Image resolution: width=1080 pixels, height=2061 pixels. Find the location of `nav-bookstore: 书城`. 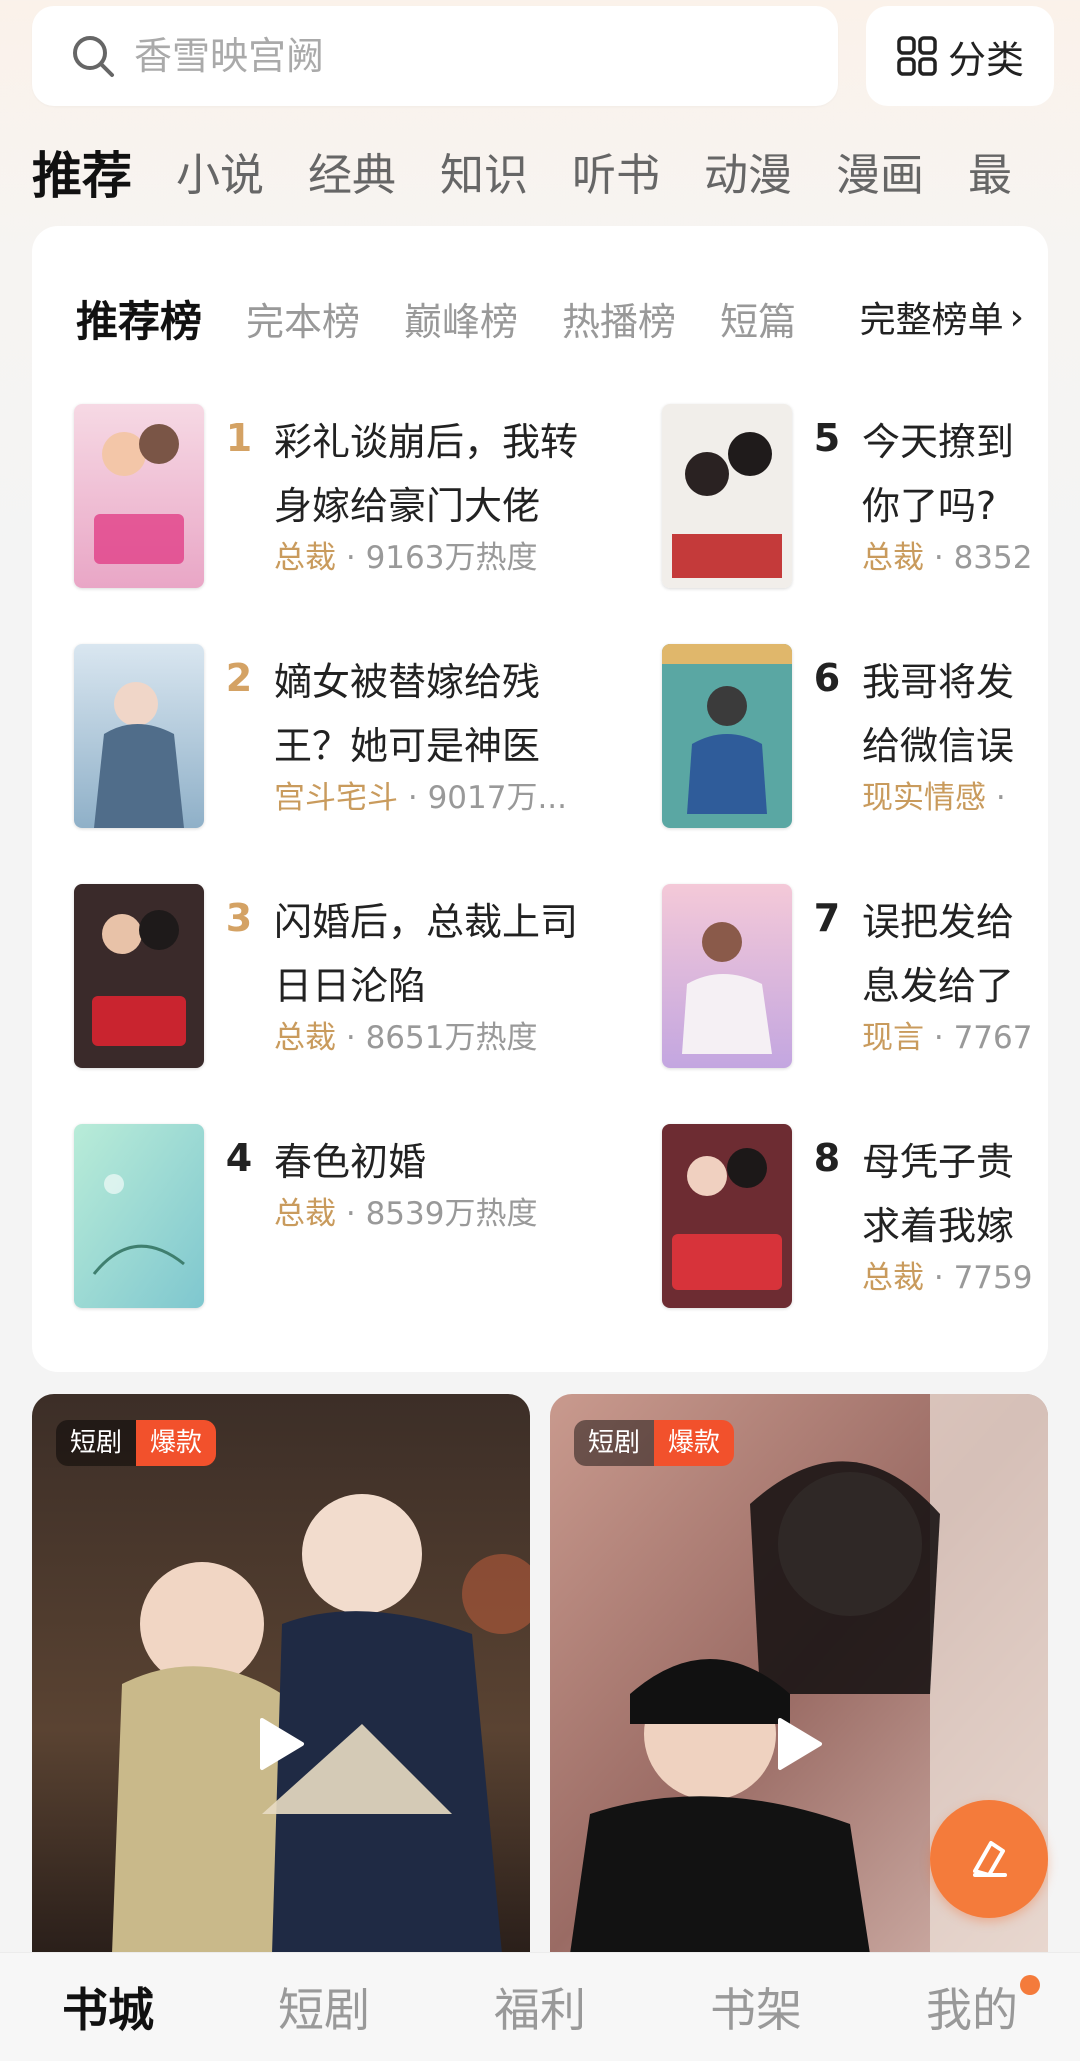

nav-bookstore: 书城 is located at coordinates (108, 2007).